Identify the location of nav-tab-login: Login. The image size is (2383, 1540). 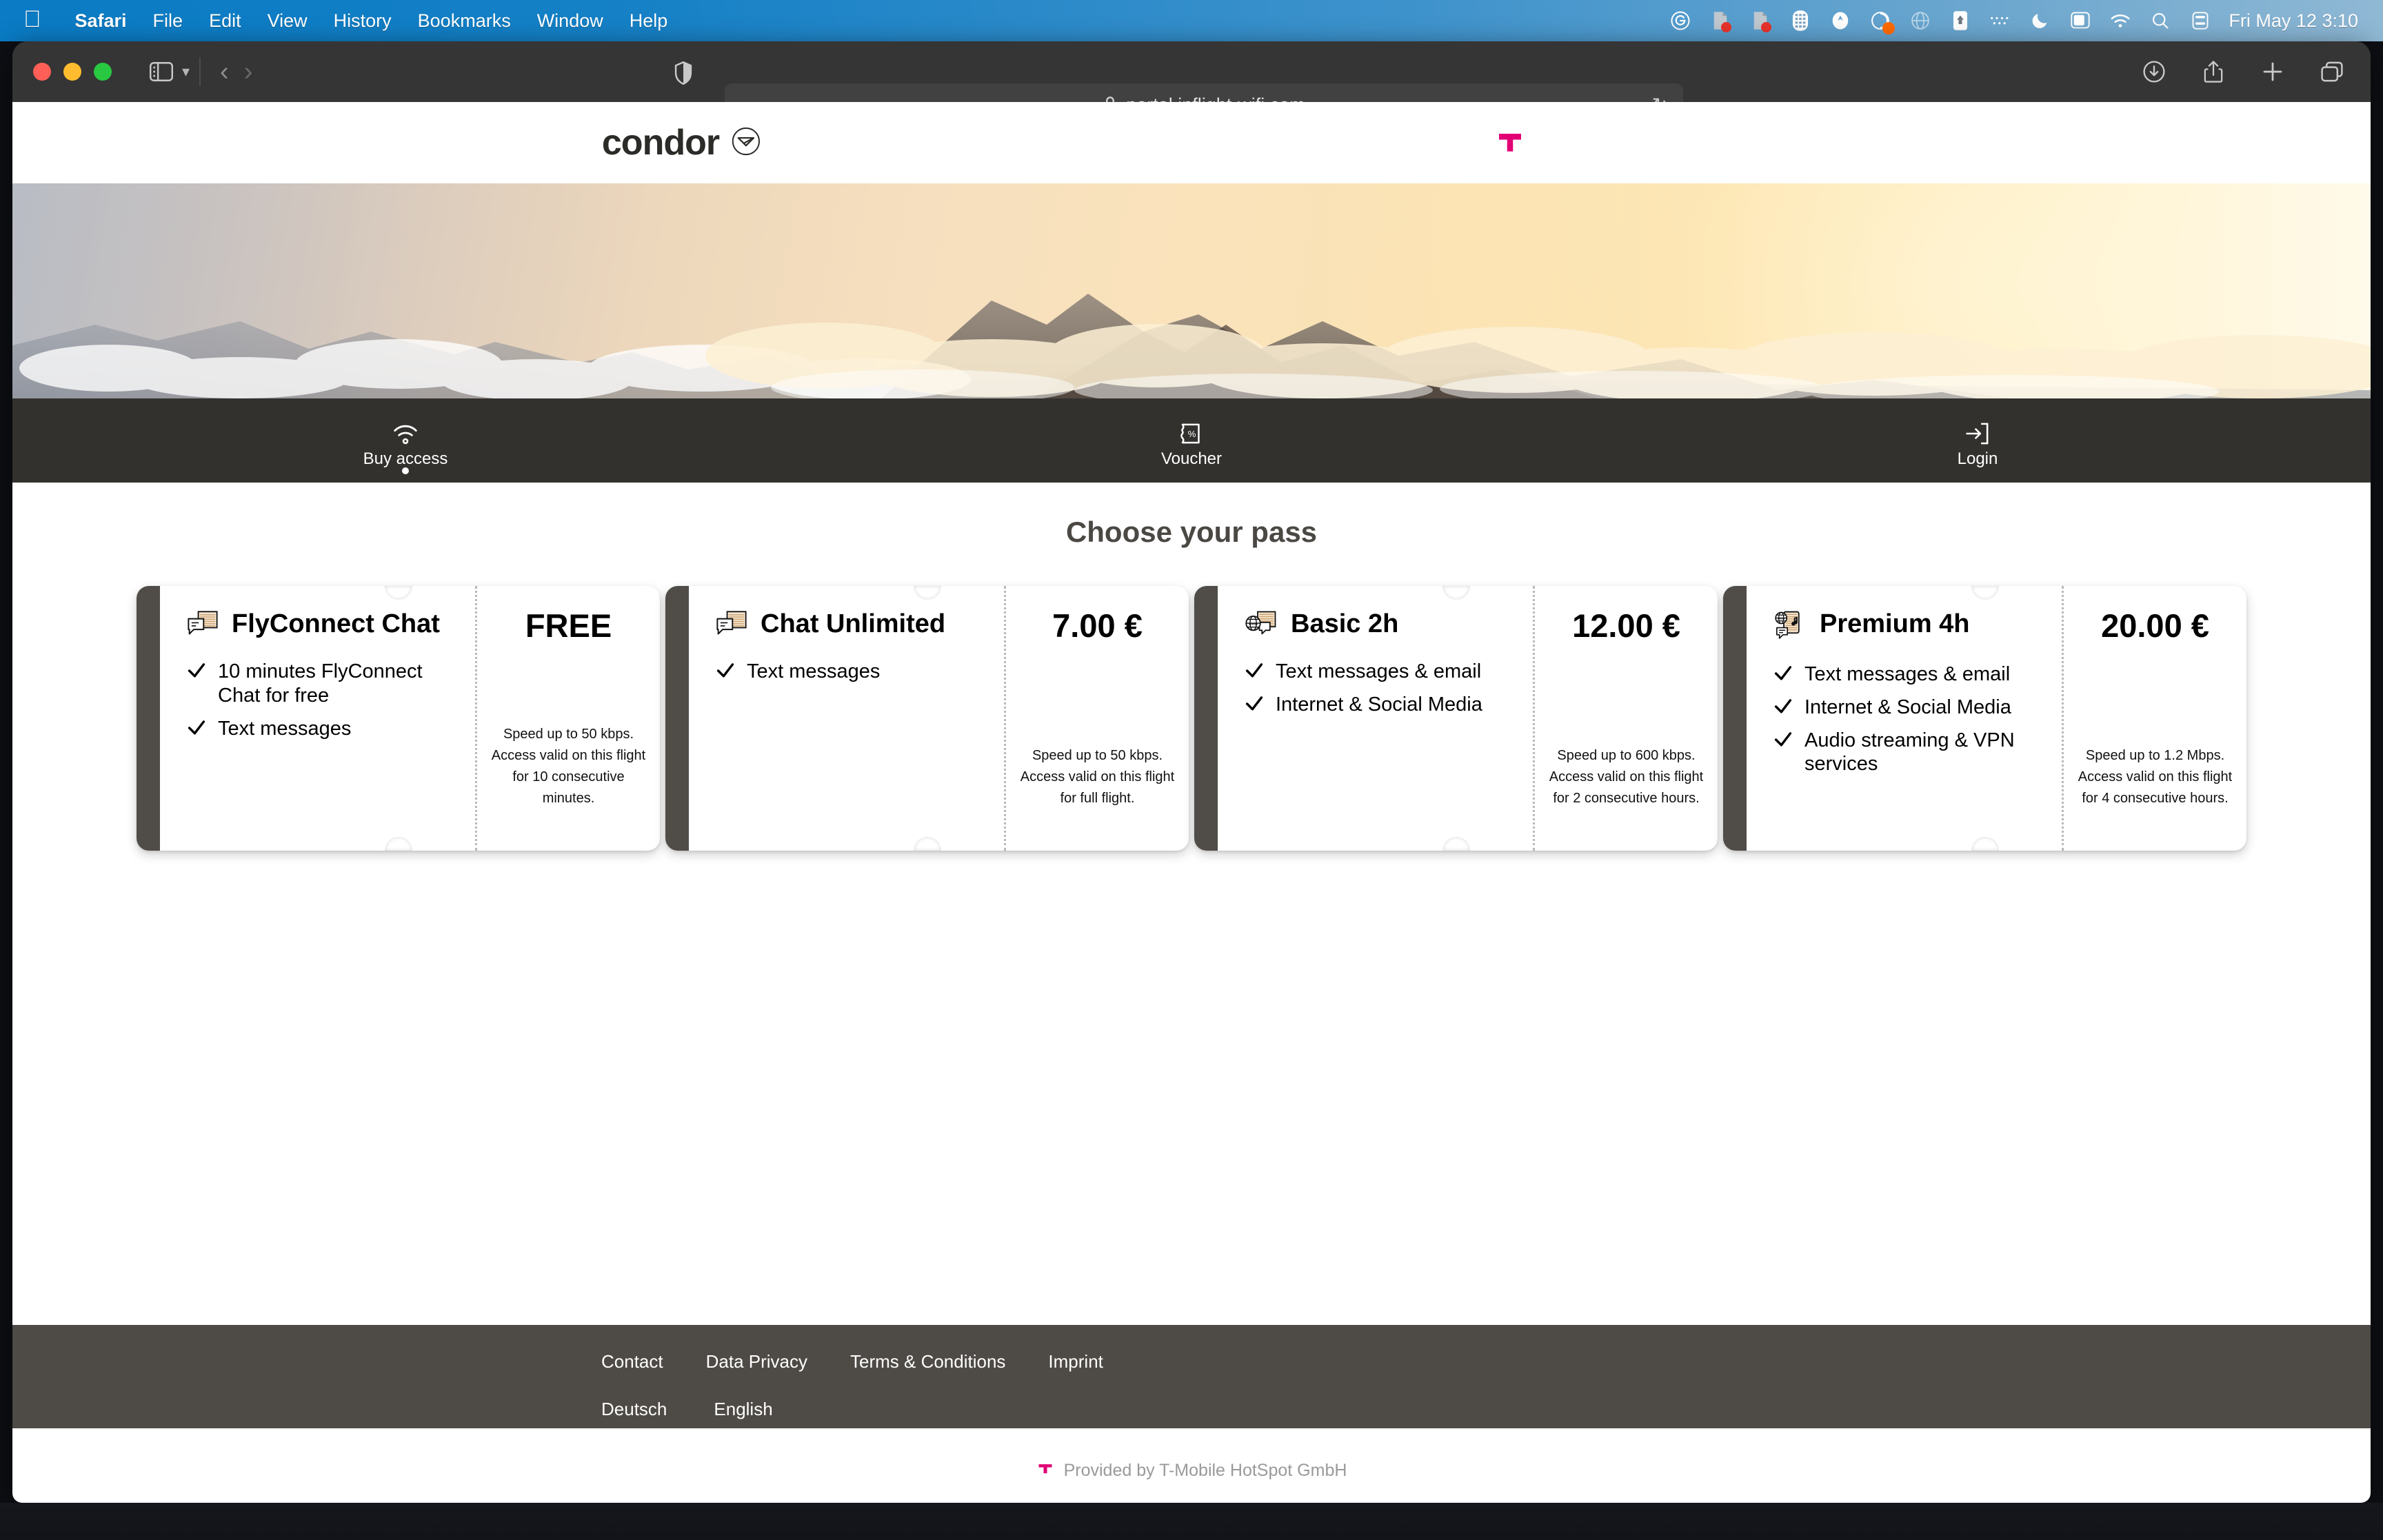
(1978, 441).